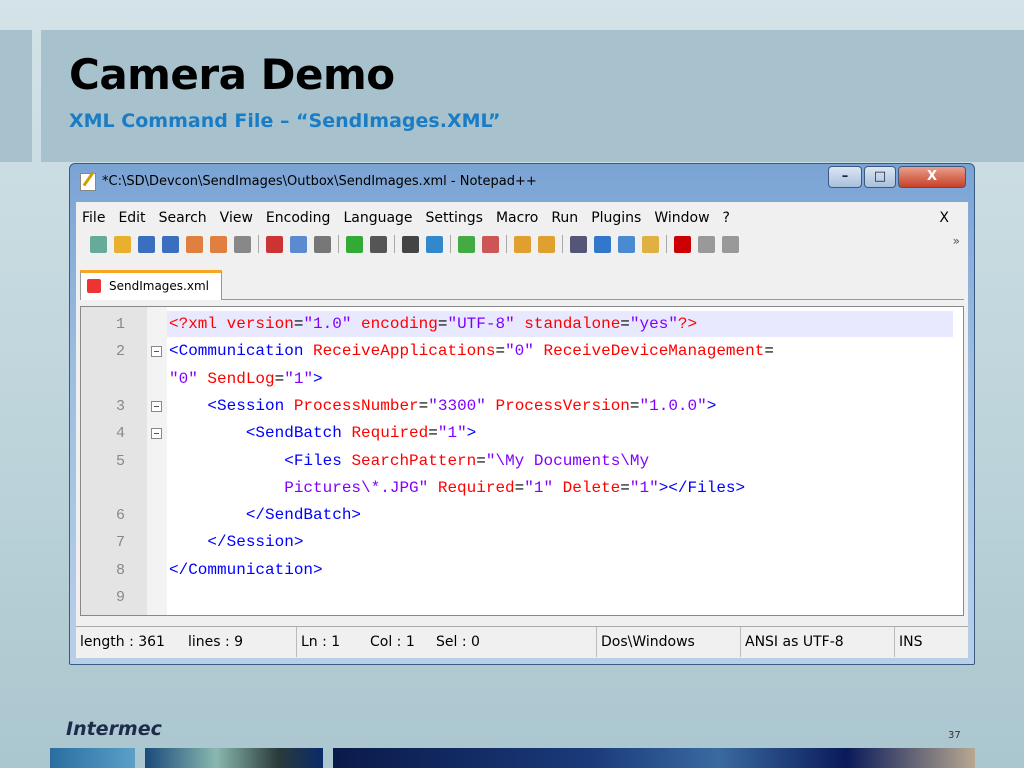 This screenshot has width=1024, height=768. What do you see at coordinates (466, 244) in the screenshot?
I see `zoom-in-icon` at bounding box center [466, 244].